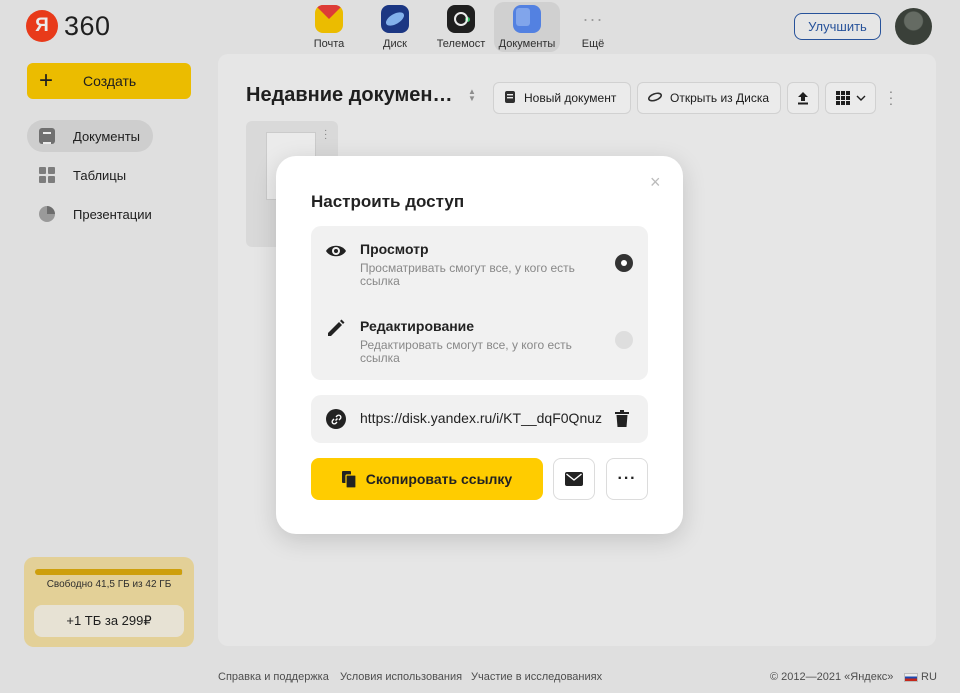 This screenshot has width=960, height=693. I want to click on more-dots-icon: ···, so click(627, 478).